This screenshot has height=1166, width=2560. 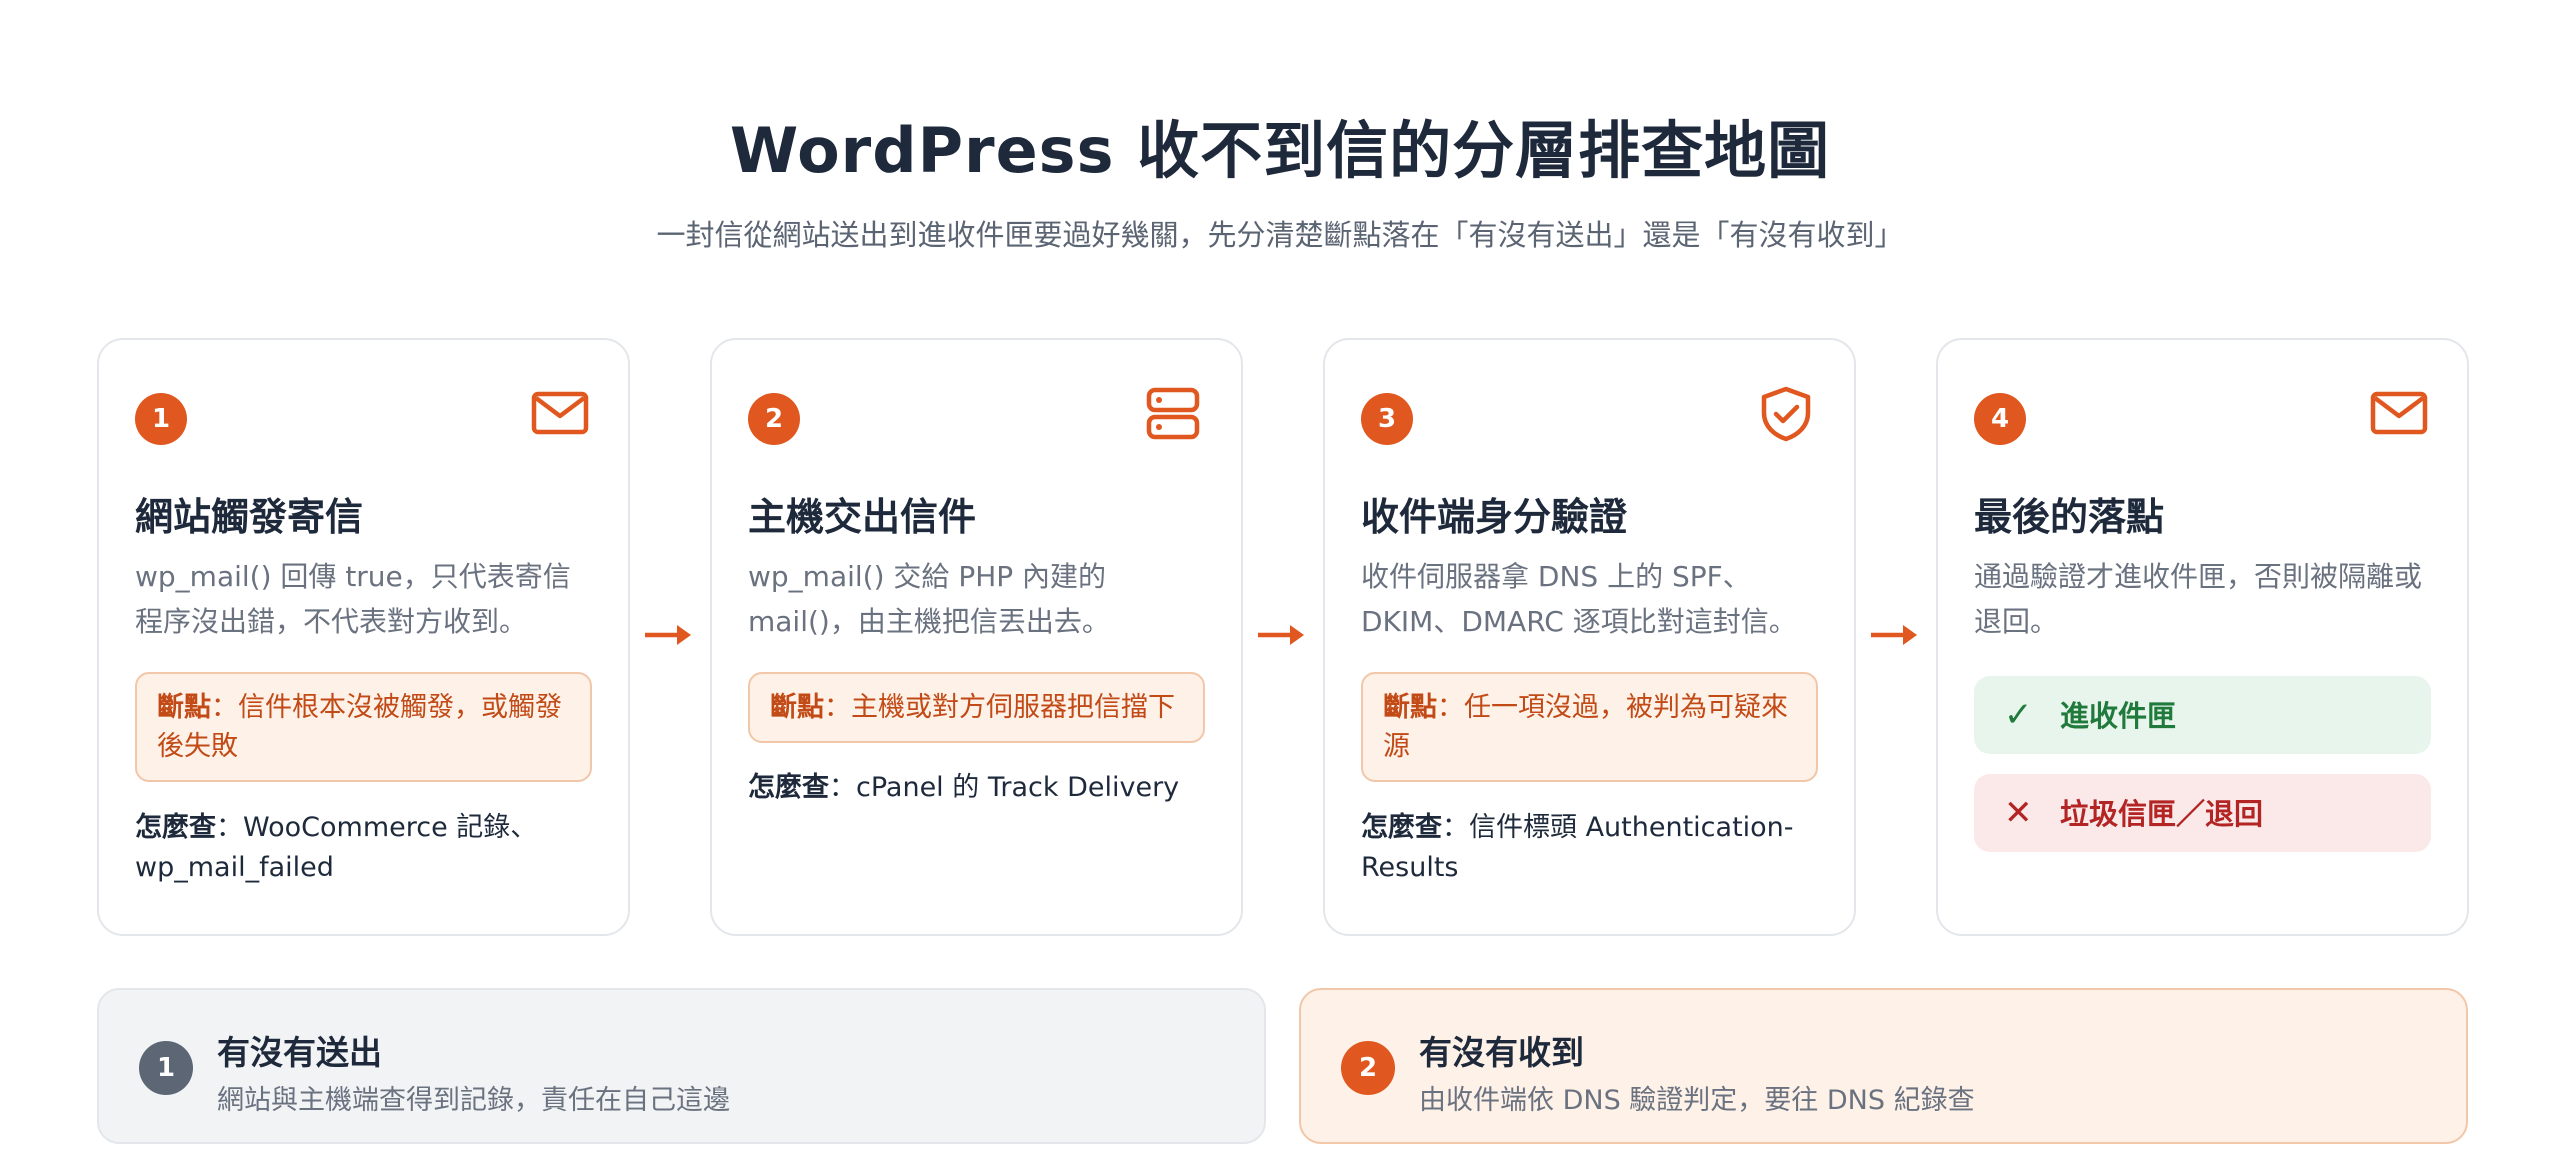 What do you see at coordinates (166, 1068) in the screenshot?
I see `summary-number-badge: 1` at bounding box center [166, 1068].